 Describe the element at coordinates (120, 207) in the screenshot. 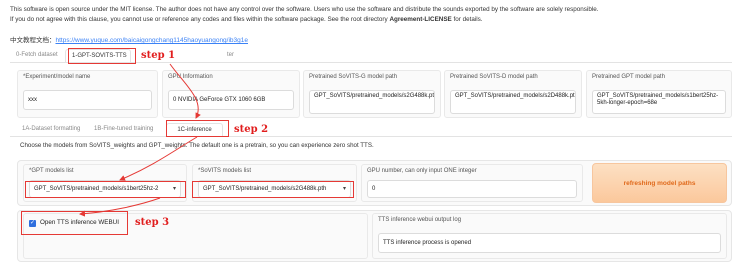

I see `arrow-models-to-step3` at that location.